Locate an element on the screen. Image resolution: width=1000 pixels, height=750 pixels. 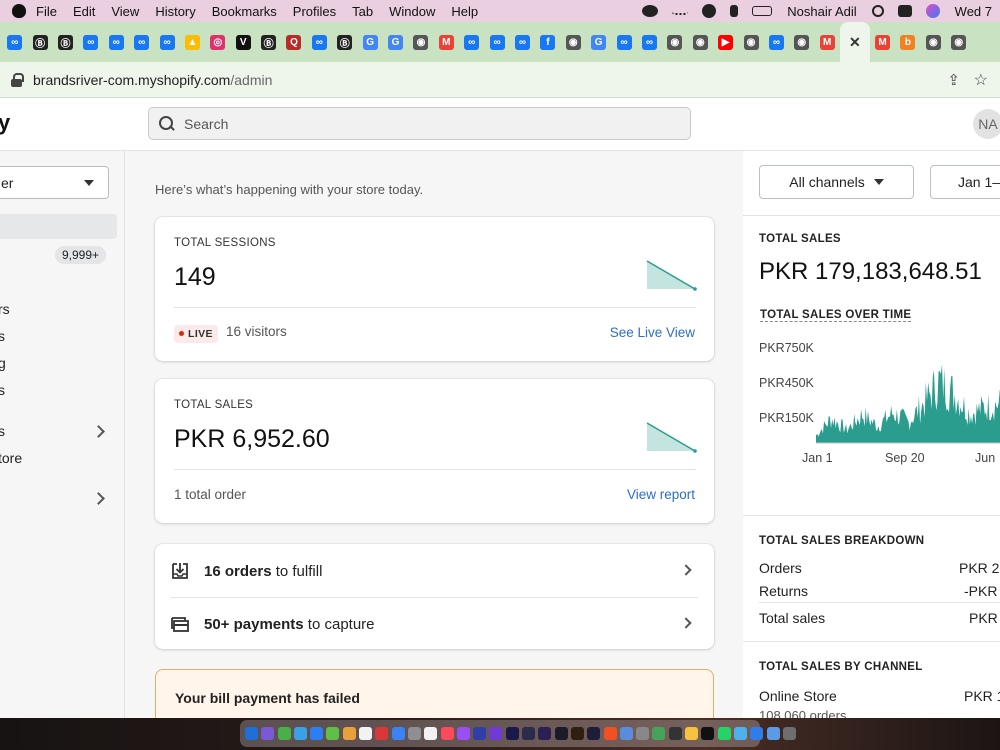
menu-view: View is located at coordinates (125, 11).